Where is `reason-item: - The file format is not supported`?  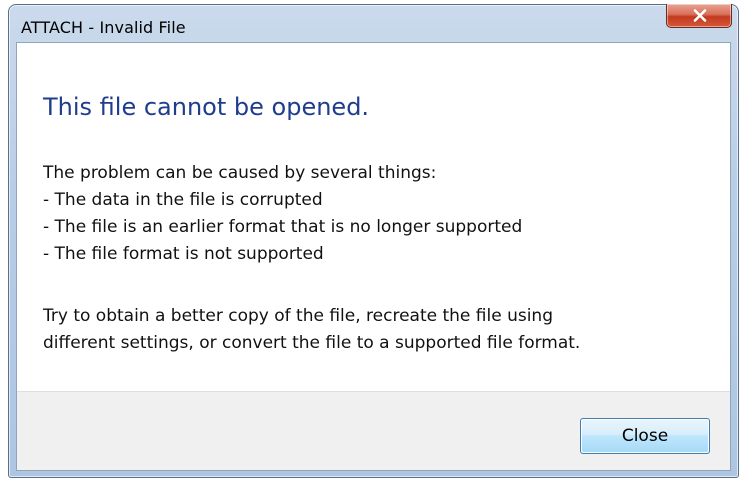
reason-item: - The file format is not supported is located at coordinates (183, 254).